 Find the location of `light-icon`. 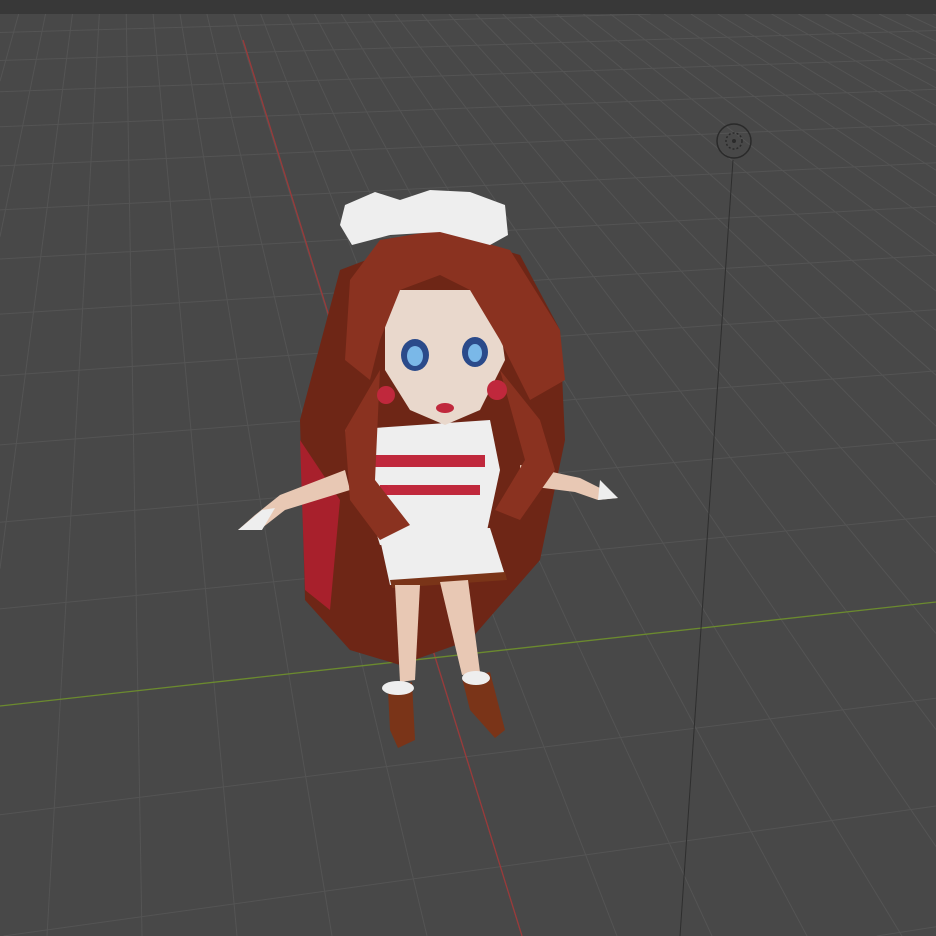

light-icon is located at coordinates (734, 141).